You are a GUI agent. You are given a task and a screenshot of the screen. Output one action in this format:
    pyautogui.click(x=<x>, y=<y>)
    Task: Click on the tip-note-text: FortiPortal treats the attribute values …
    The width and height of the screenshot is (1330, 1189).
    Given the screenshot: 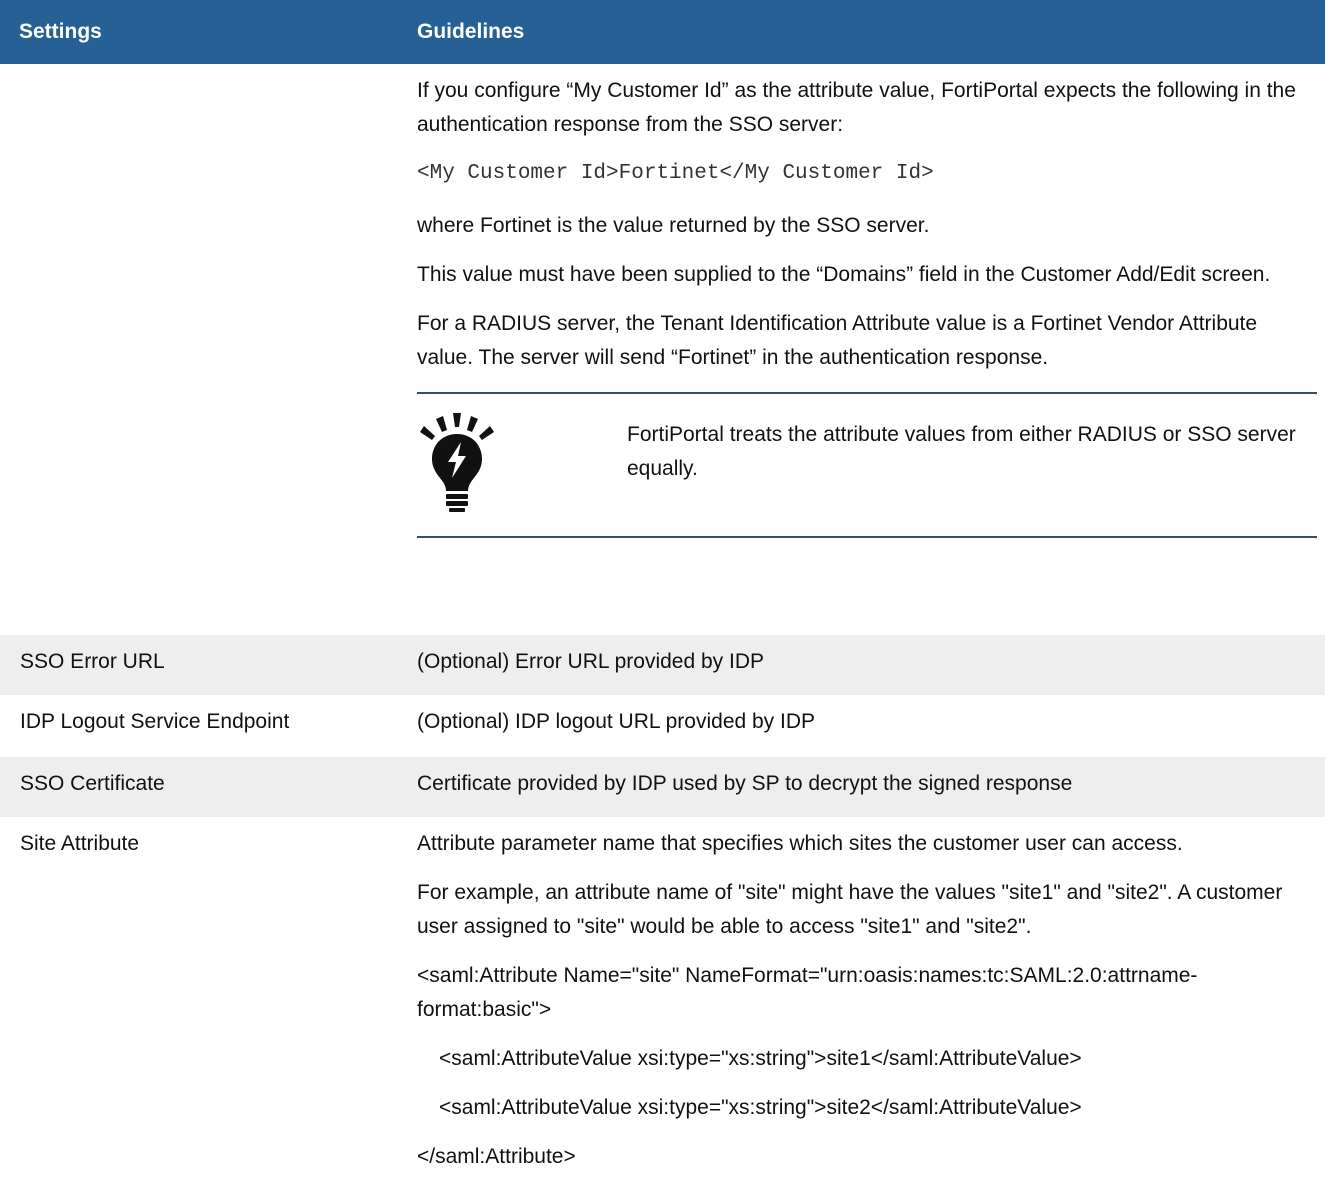 What is the action you would take?
    pyautogui.click(x=961, y=451)
    